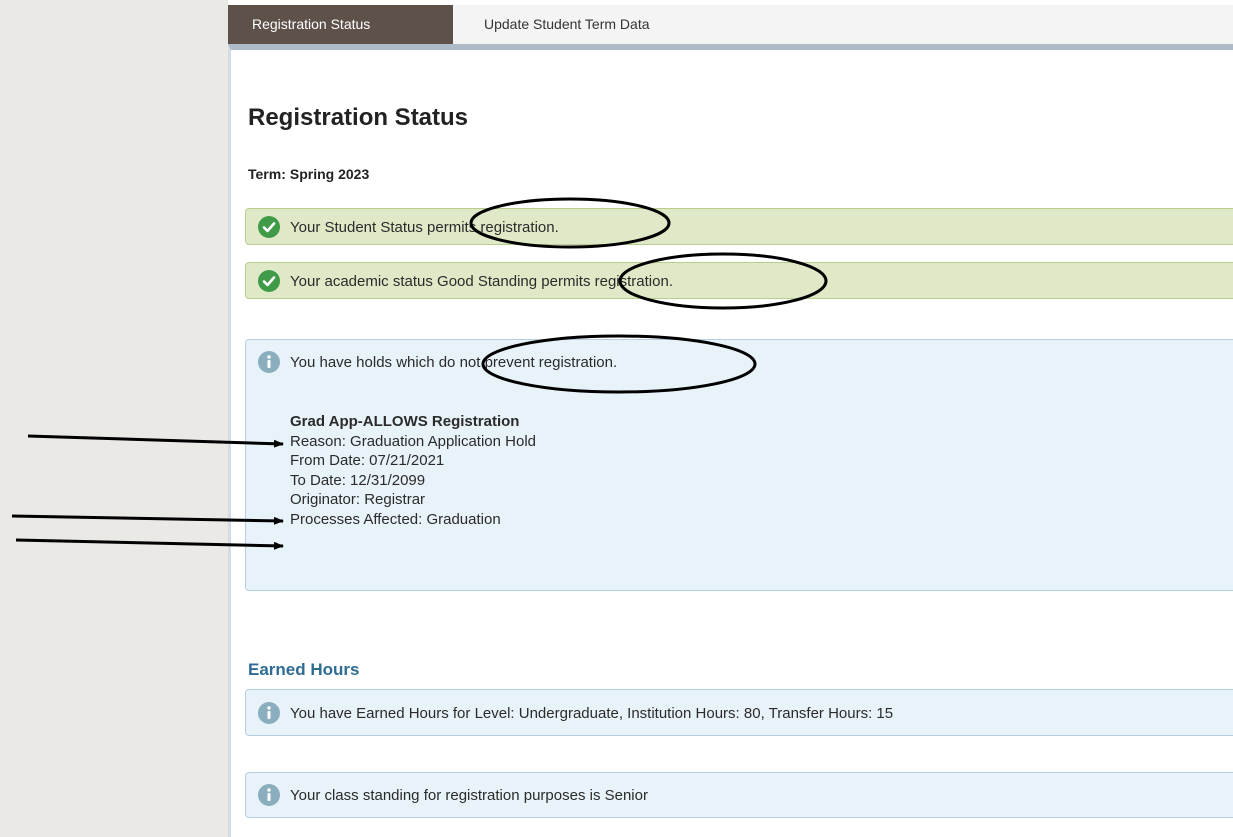  I want to click on hold-from-date: From Date: 07/21/2021, so click(367, 460).